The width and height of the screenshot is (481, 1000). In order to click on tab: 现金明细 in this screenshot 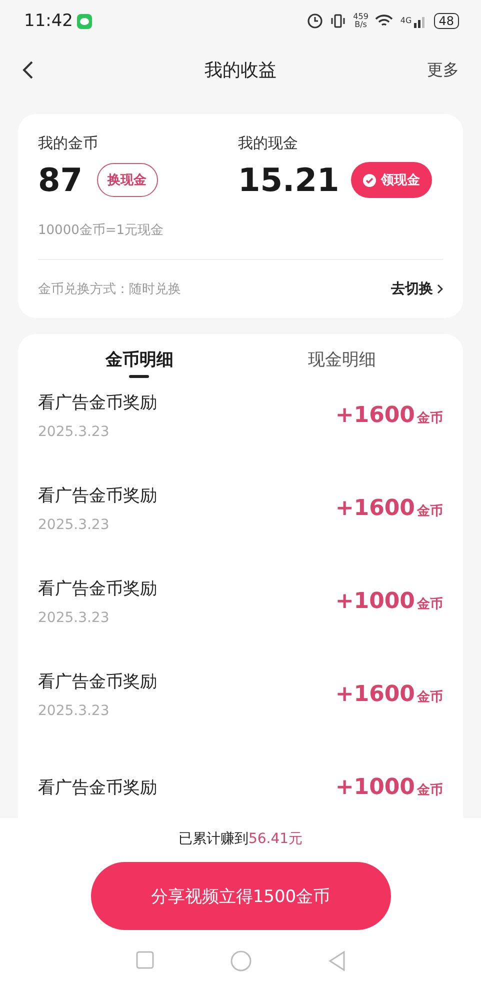, I will do `click(341, 356)`.